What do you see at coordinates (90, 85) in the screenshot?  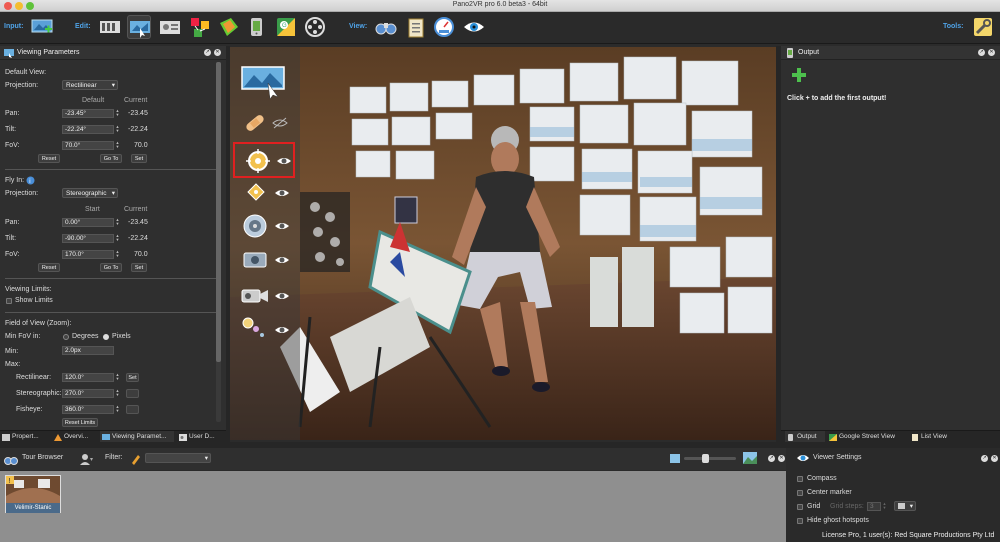 I see `projection-select: Rectilinear ▾` at bounding box center [90, 85].